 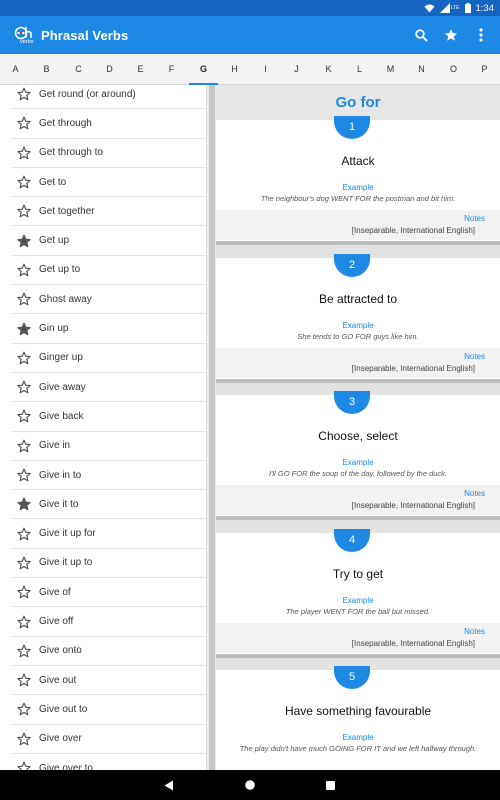 I want to click on alphabet-tab-e: E, so click(x=140, y=69).